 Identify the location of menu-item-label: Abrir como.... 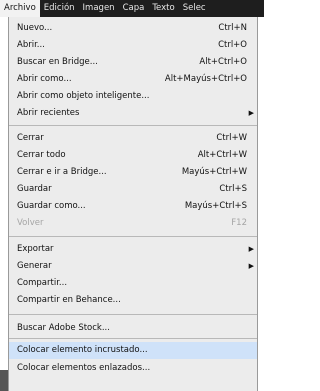
(44, 79).